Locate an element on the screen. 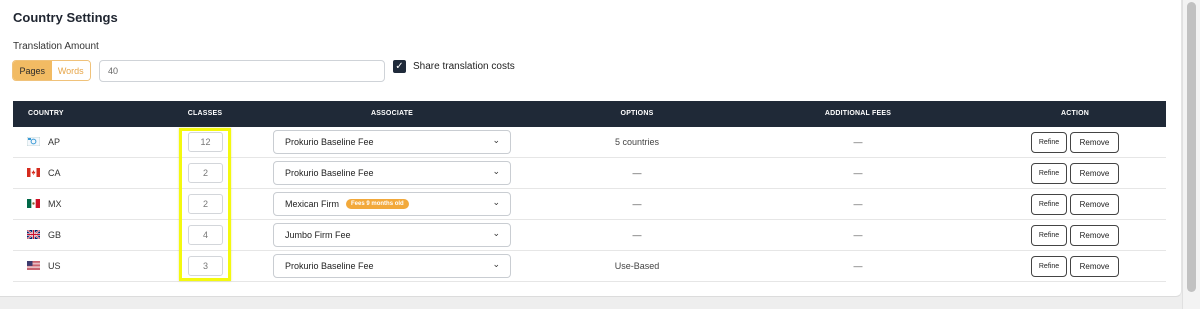  header-additional-fees: ADDITIONAL FEES is located at coordinates (858, 113).